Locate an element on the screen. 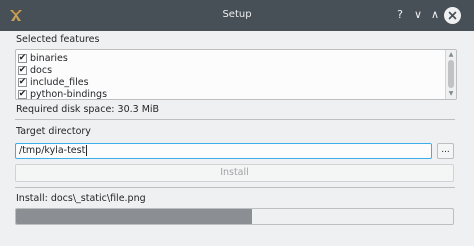 This screenshot has height=246, width=474. progress-fill is located at coordinates (134, 216).